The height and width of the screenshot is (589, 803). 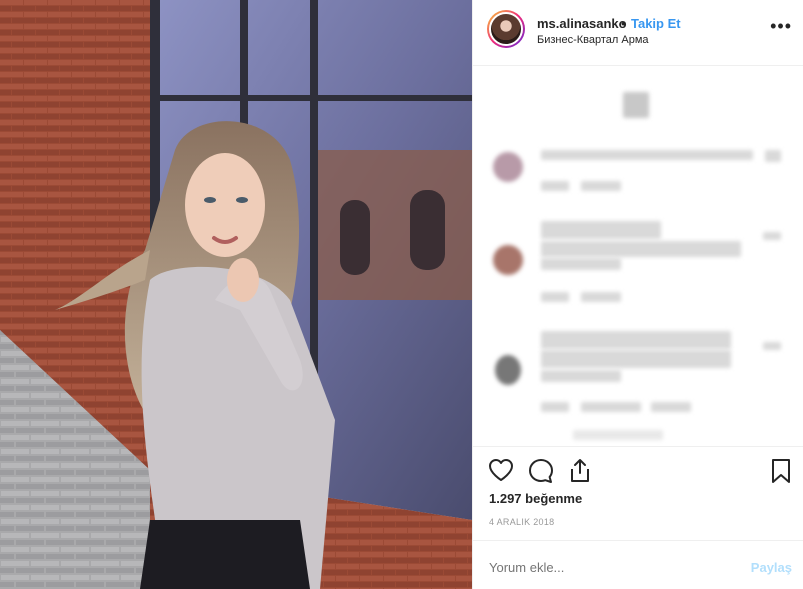 I want to click on location-link: Бизнес-Квартал Арма, so click(x=593, y=40).